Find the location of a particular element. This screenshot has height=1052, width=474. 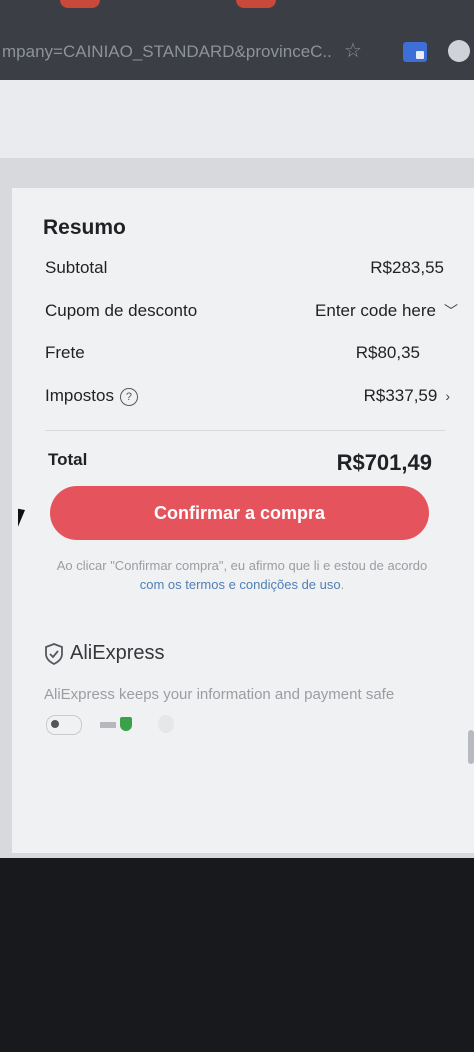

terms-link: com os termos e condições de uso is located at coordinates (240, 584).